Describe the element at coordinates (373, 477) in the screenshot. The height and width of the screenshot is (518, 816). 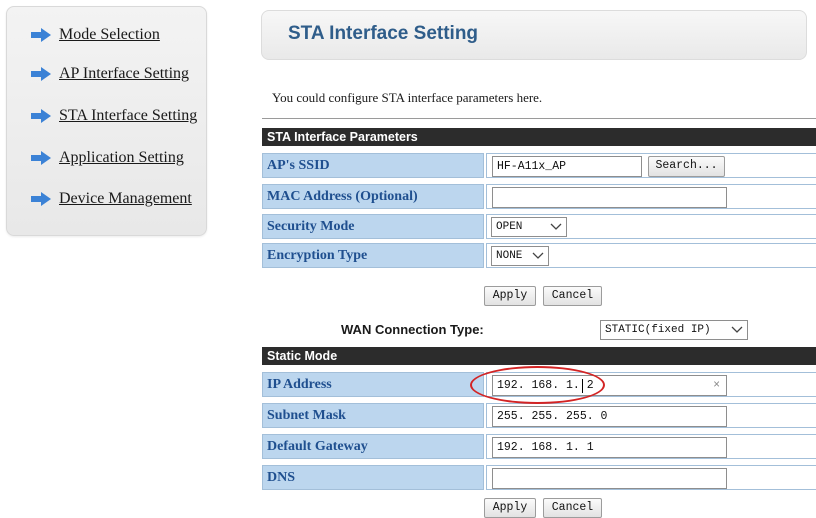
I see `dns-label: DNS` at that location.